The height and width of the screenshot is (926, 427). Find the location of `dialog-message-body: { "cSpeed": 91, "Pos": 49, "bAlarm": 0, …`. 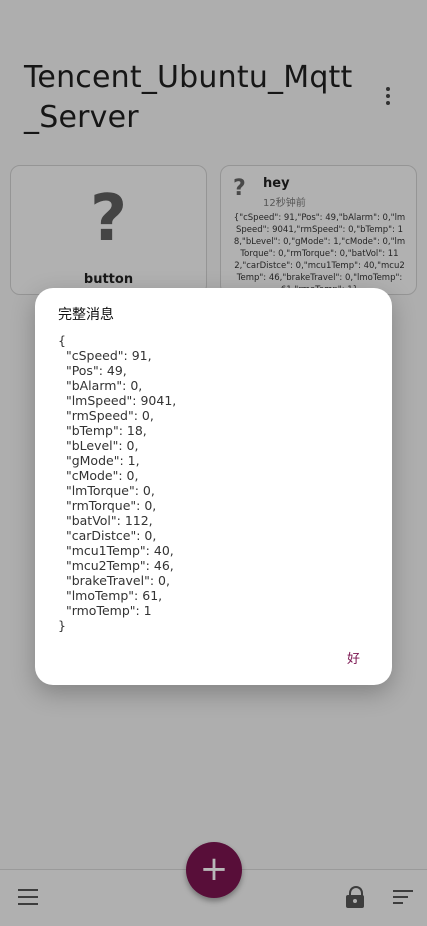

dialog-message-body: { "cSpeed": 91, "Pos": 49, "bAlarm": 0, … is located at coordinates (117, 483).